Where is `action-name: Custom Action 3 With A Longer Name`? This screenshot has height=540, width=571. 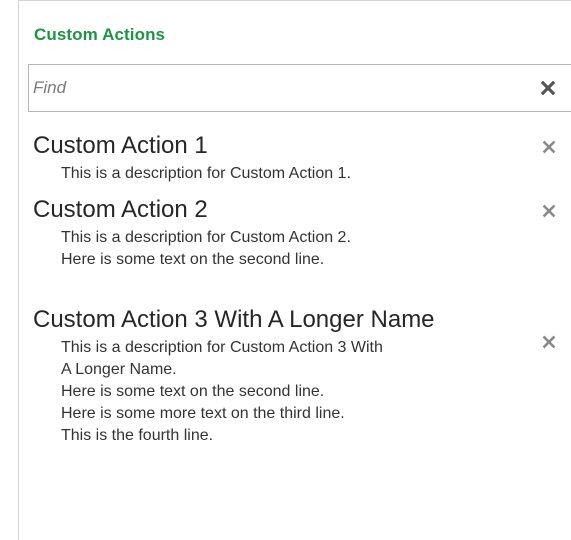
action-name: Custom Action 3 With A Longer Name is located at coordinates (234, 319).